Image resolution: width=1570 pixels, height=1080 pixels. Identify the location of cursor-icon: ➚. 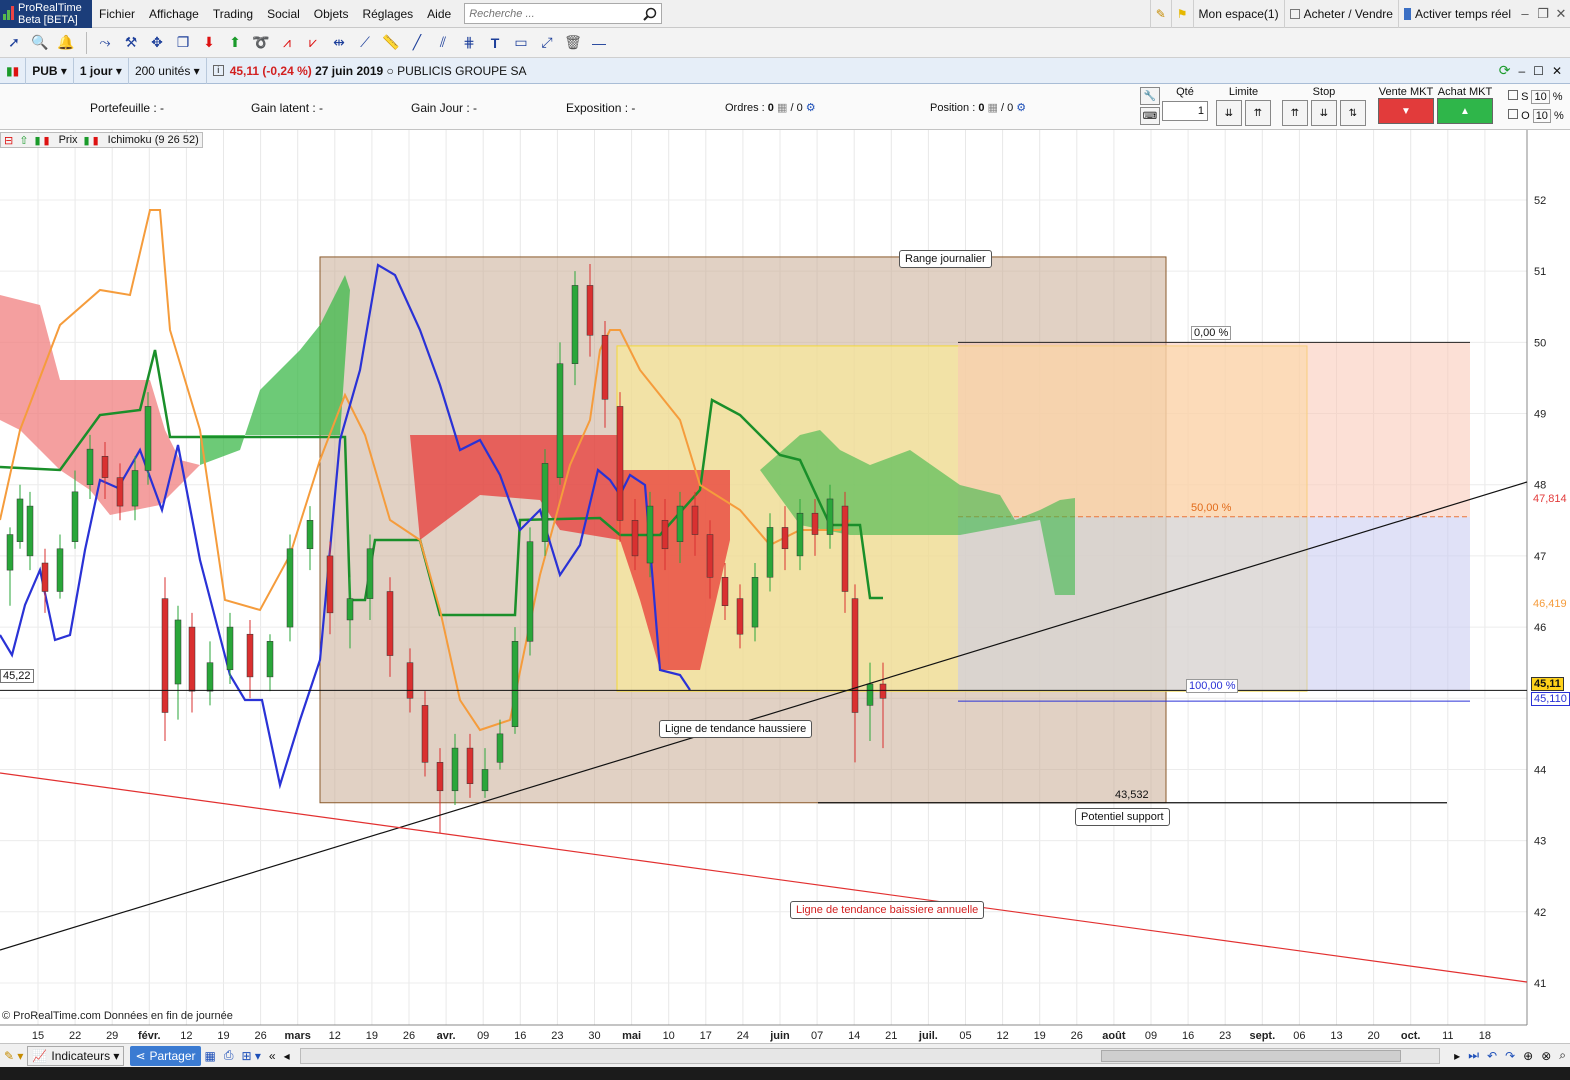
(14, 43).